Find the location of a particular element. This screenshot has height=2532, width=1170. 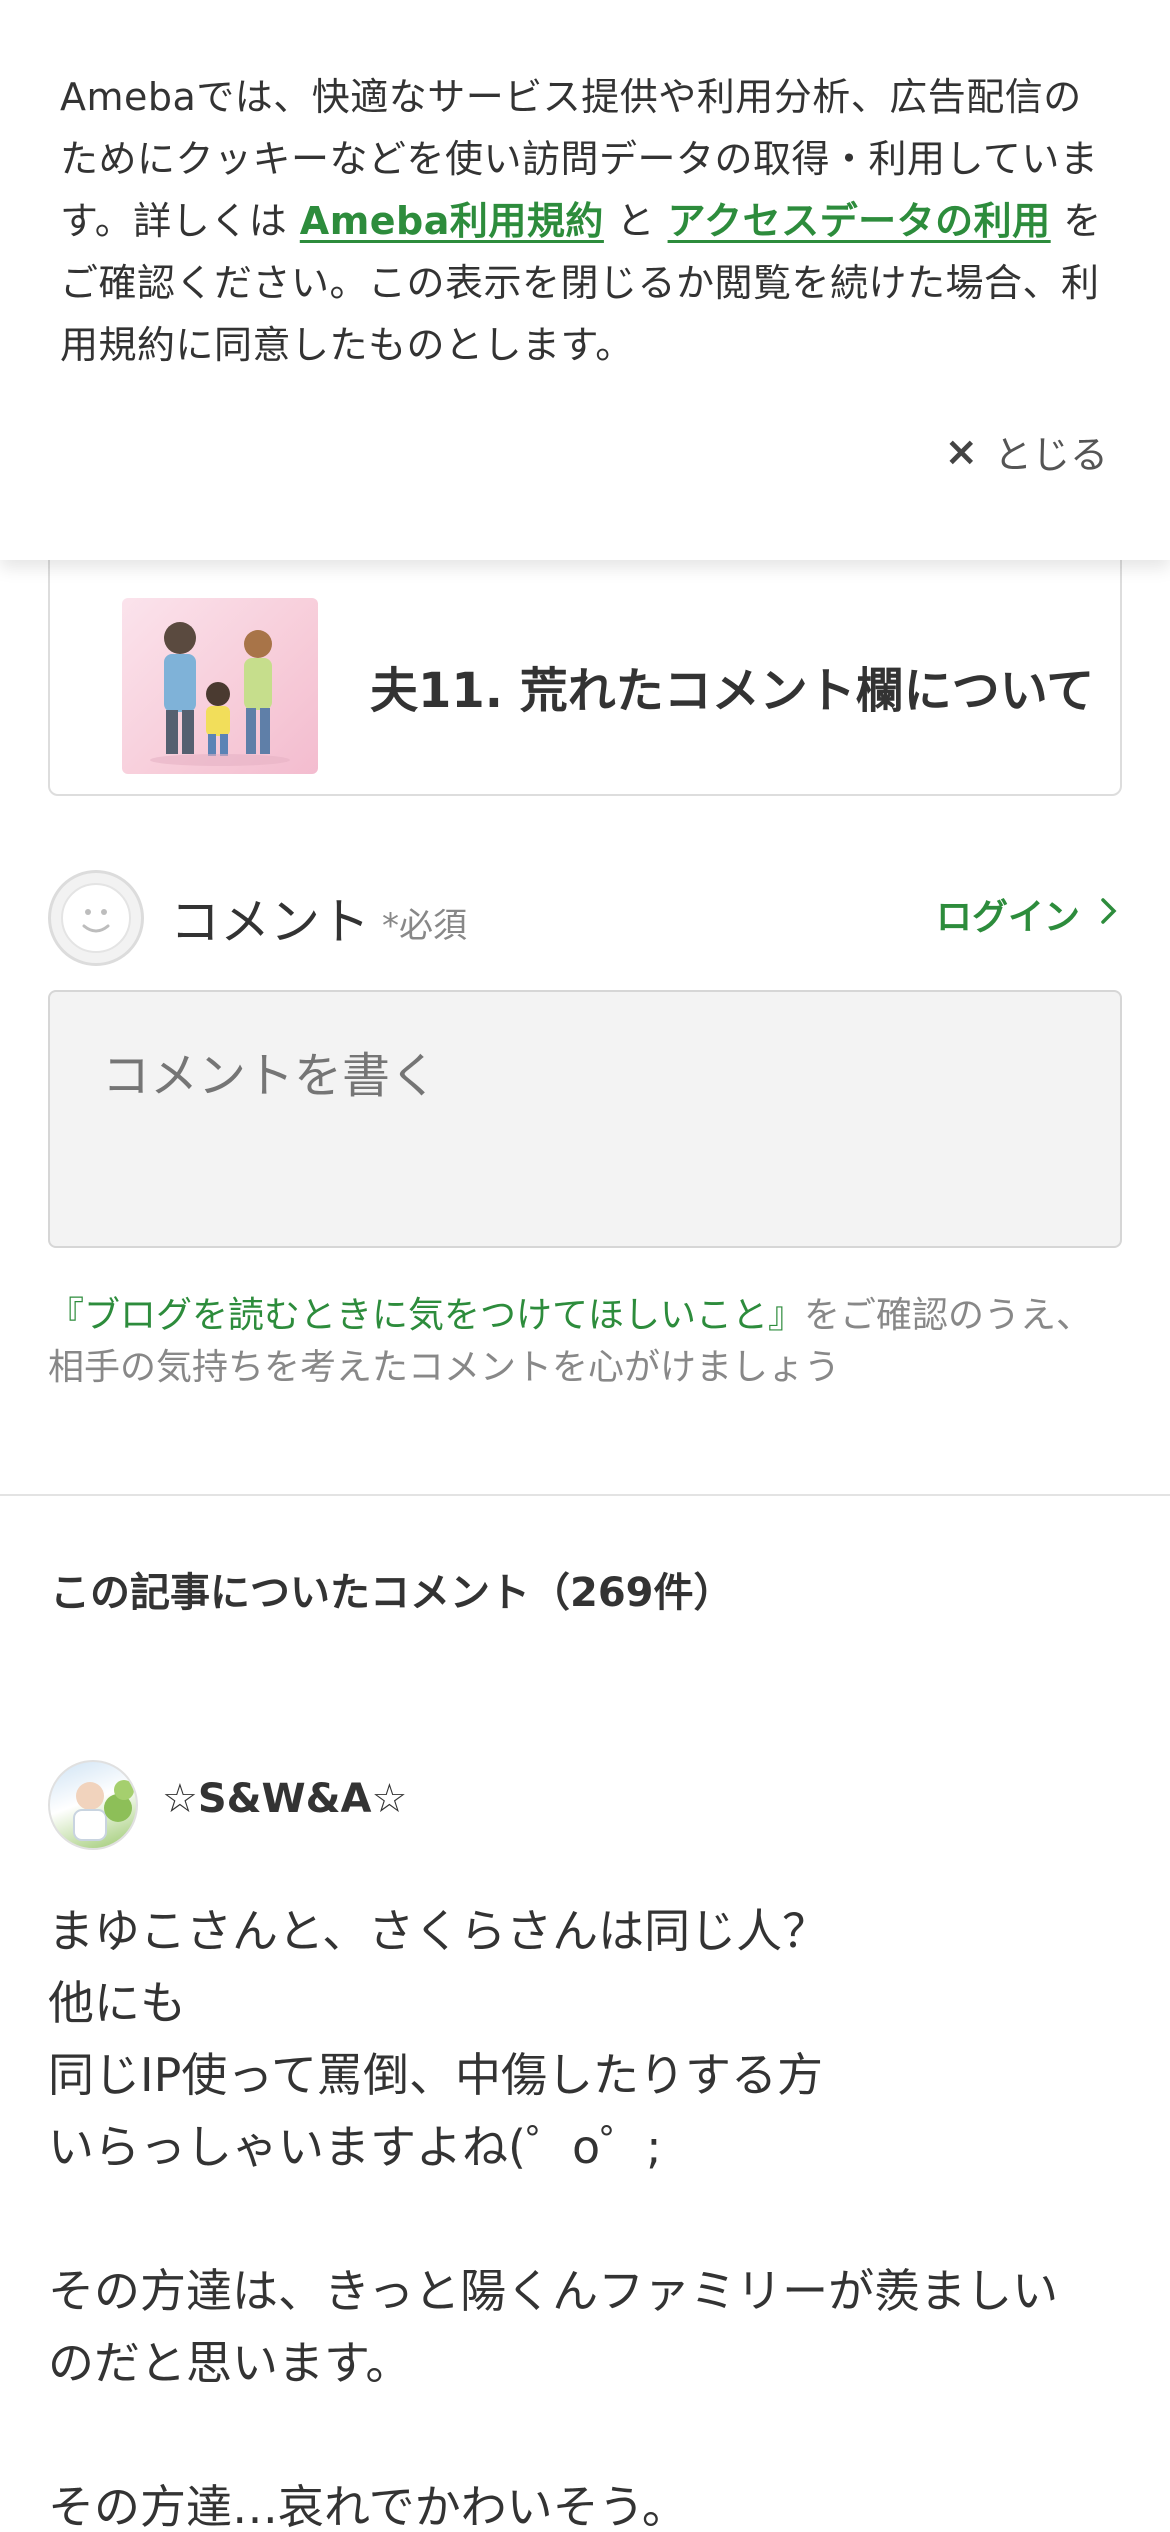

comment-line: いらっしゃいますよね(゜o゜; is located at coordinates (355, 2147).